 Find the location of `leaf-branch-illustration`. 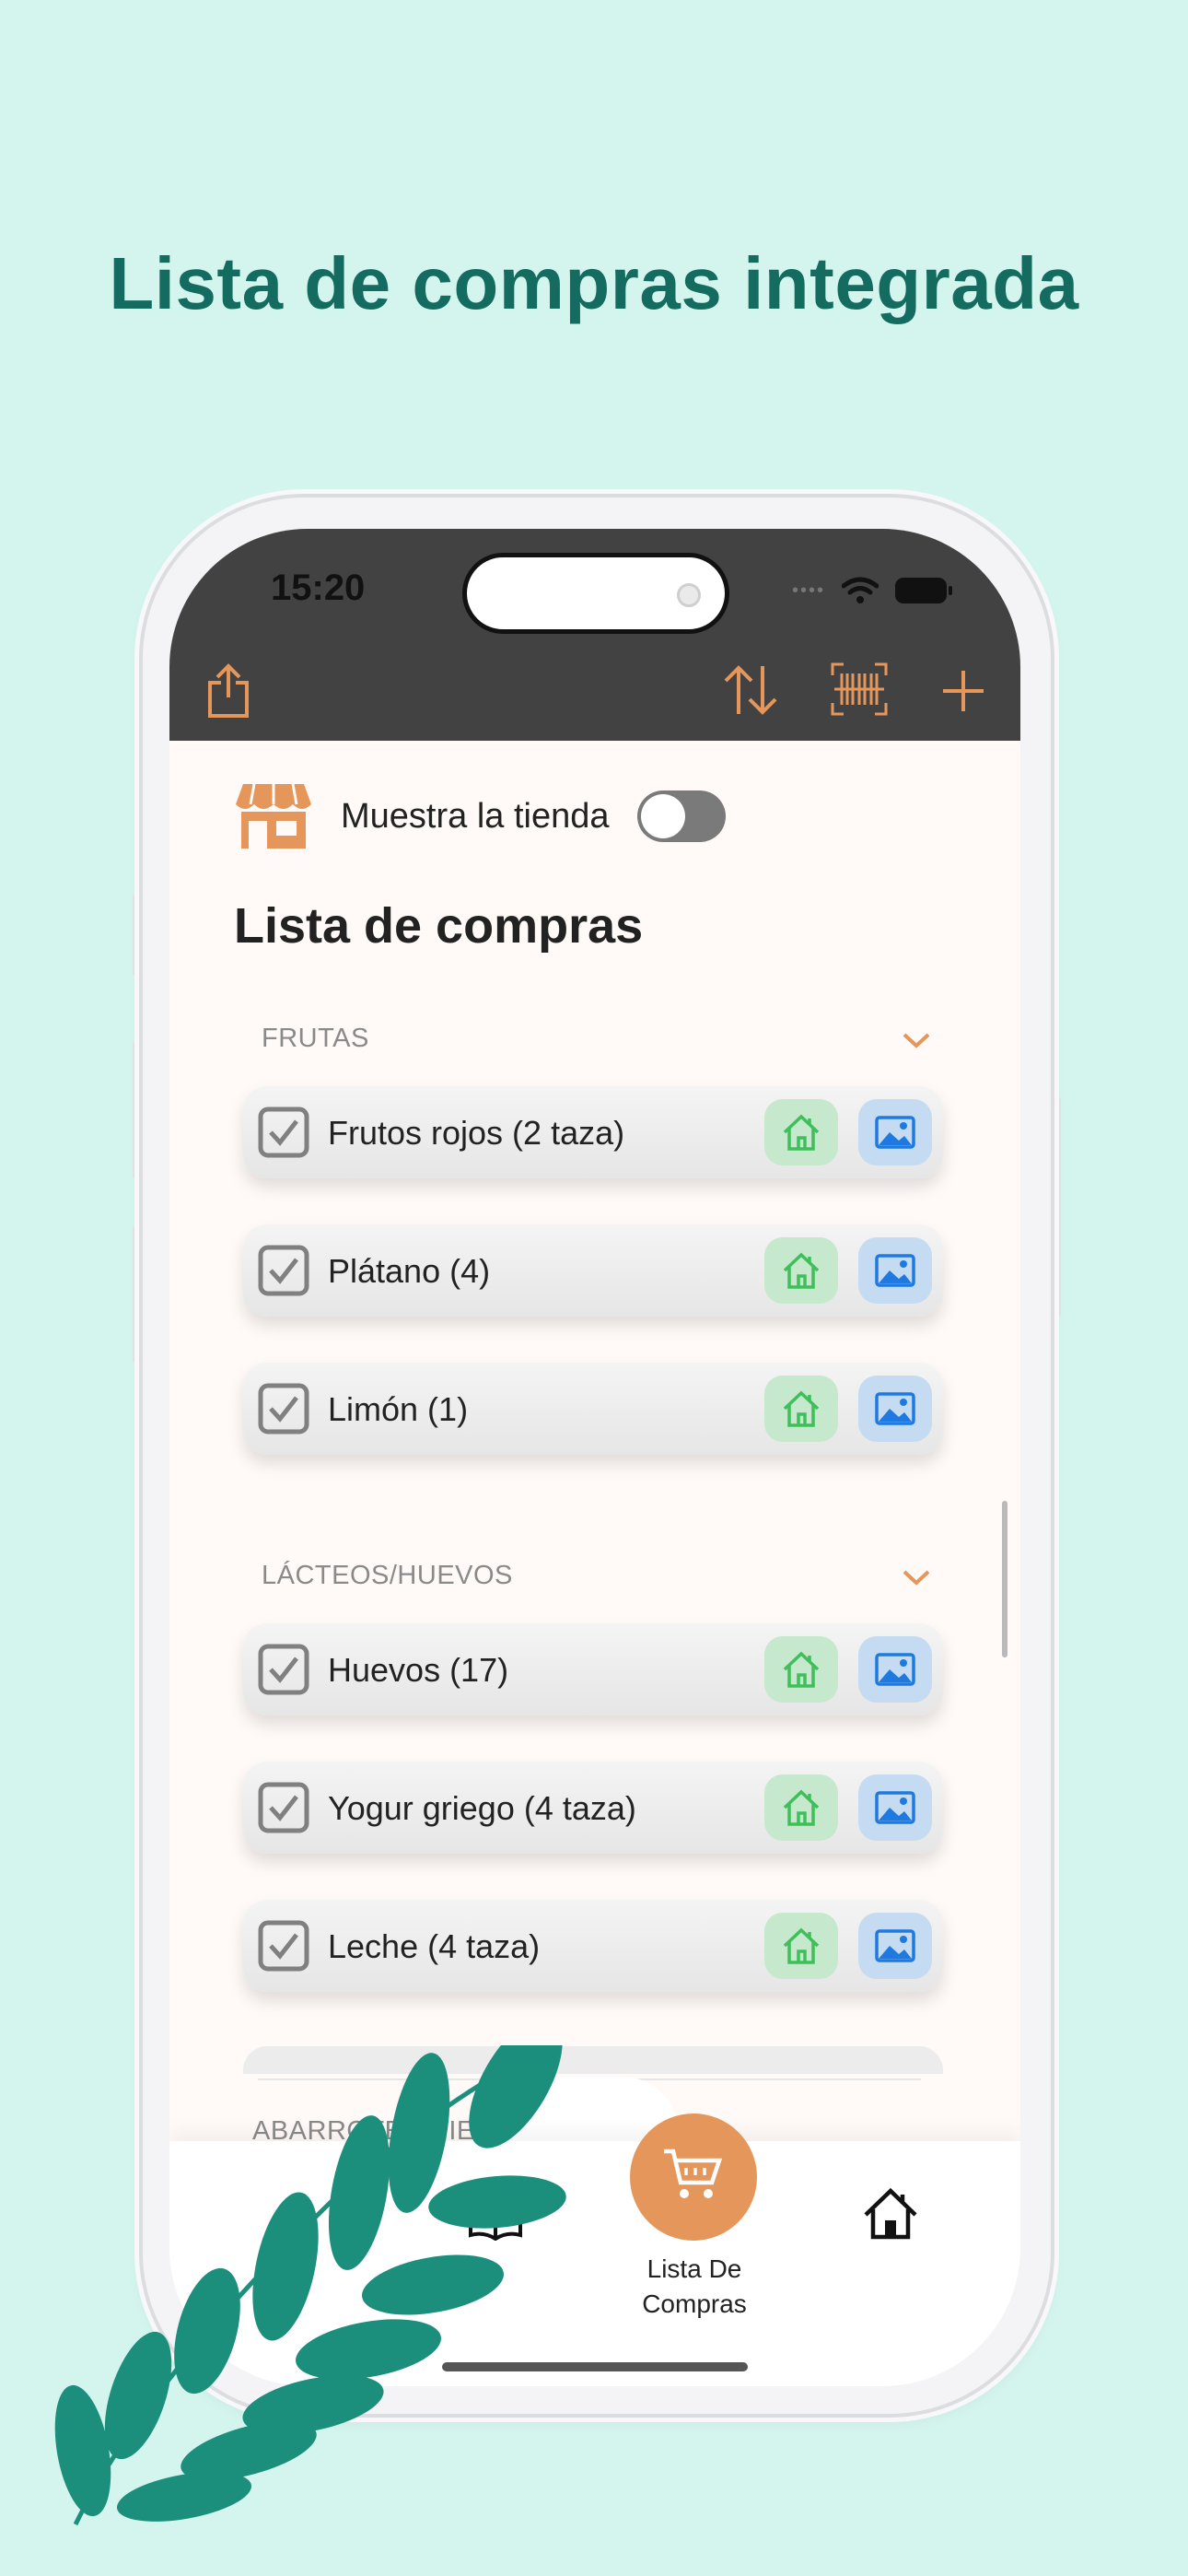

leaf-branch-illustration is located at coordinates (310, 2285).